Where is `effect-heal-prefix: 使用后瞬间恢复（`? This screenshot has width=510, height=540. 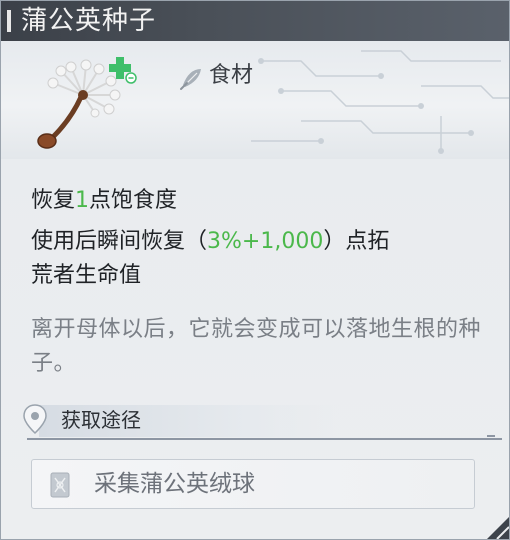
effect-heal-prefix: 使用后瞬间恢复（ is located at coordinates (119, 241).